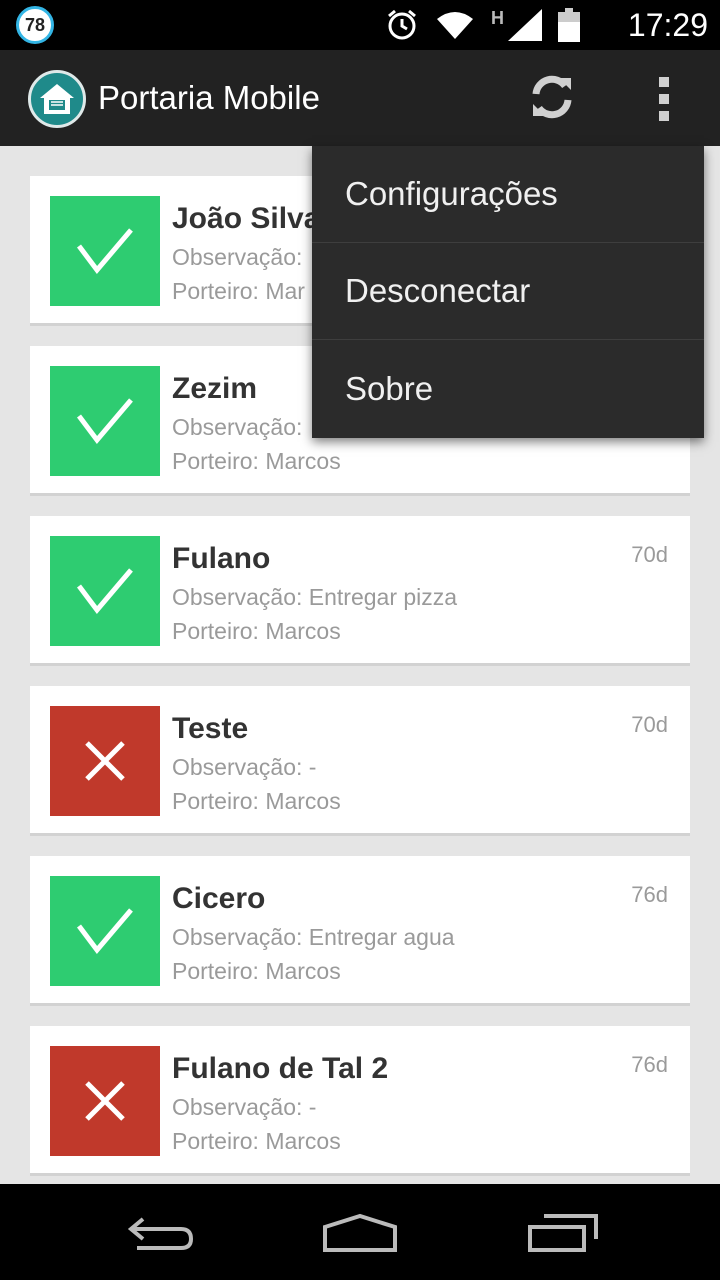 Image resolution: width=720 pixels, height=1280 pixels. Describe the element at coordinates (246, 218) in the screenshot. I see `visitor-name: João Silva` at that location.